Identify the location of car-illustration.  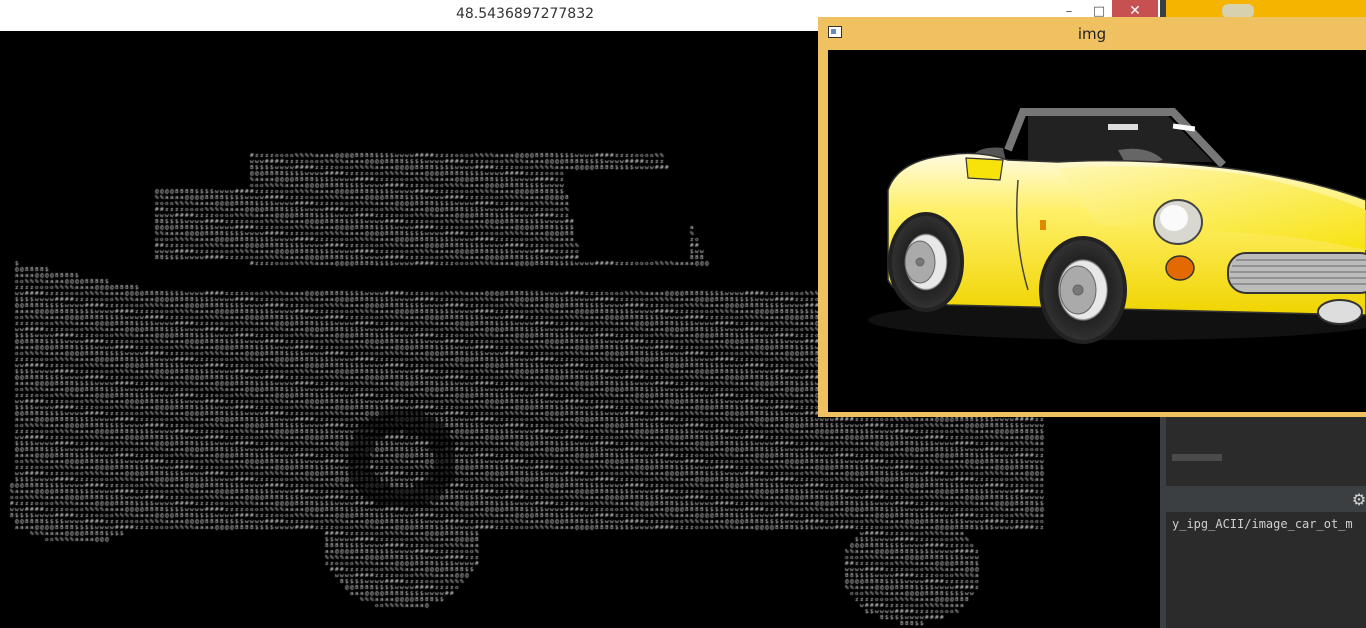
(1117, 226).